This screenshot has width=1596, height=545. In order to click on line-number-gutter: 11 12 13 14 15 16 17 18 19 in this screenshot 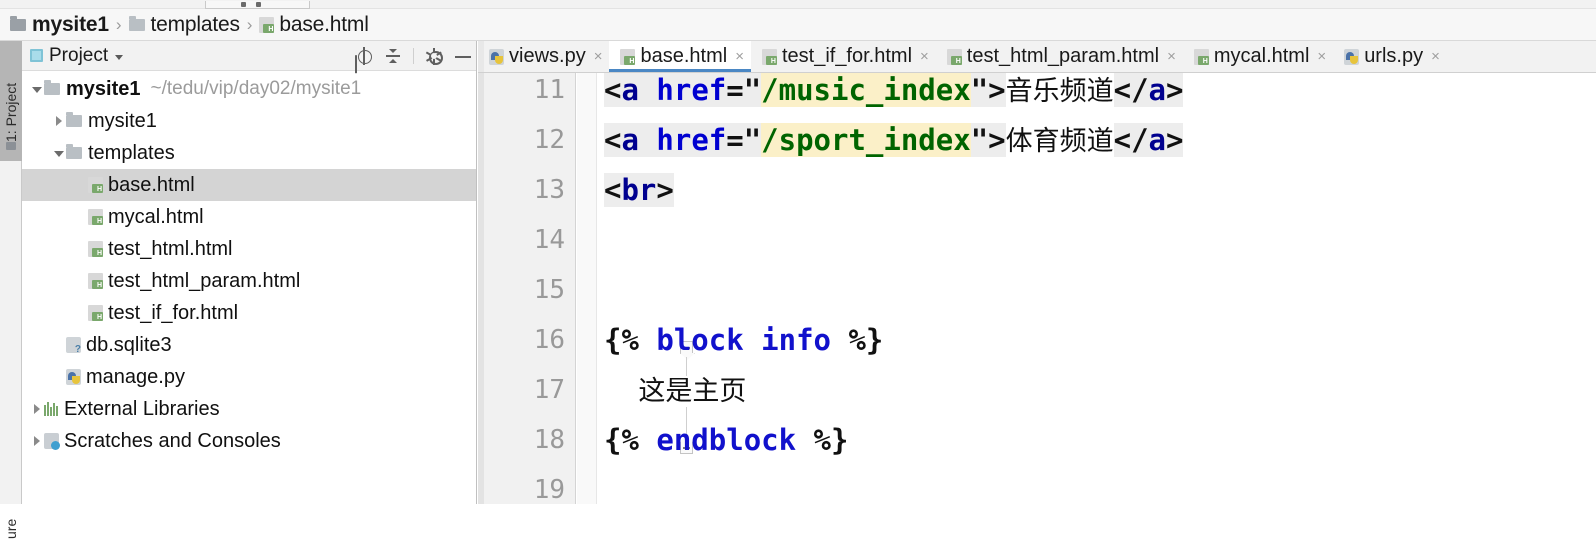, I will do `click(527, 288)`.